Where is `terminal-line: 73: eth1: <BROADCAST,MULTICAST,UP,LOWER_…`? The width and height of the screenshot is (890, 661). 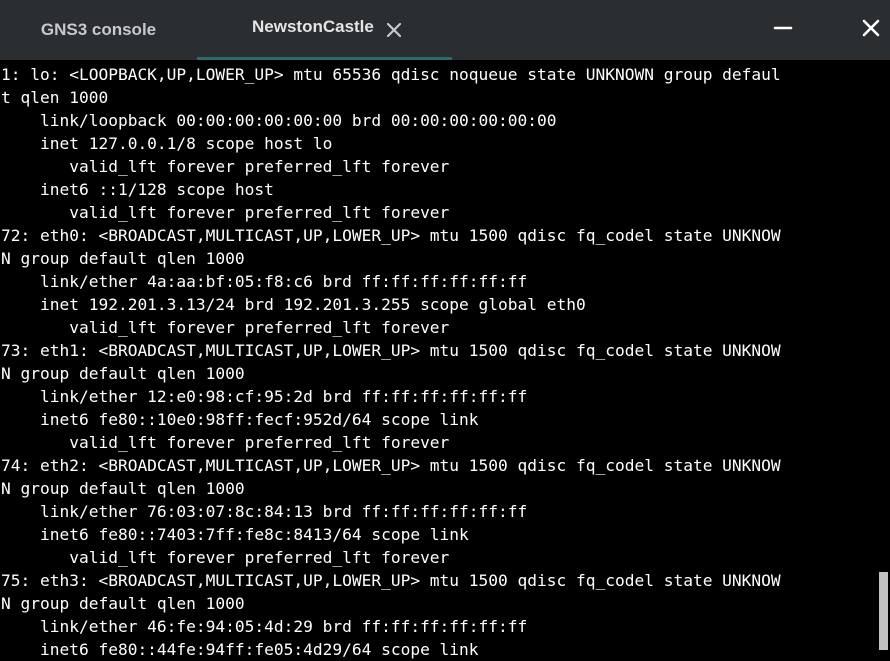 terminal-line: 73: eth1: <BROADCAST,MULTICAST,UP,LOWER_… is located at coordinates (391, 350).